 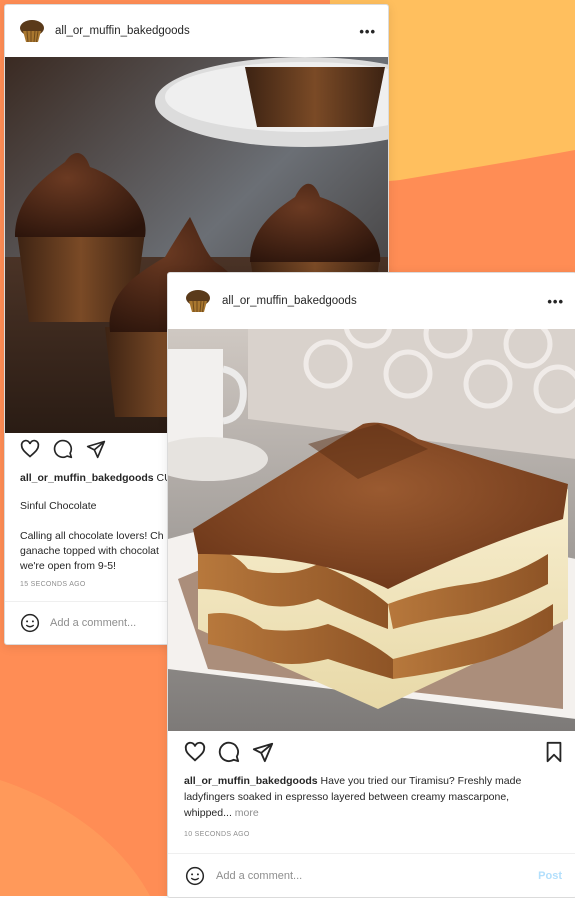 What do you see at coordinates (58, 506) in the screenshot?
I see `post-title: Sinful Chocolate` at bounding box center [58, 506].